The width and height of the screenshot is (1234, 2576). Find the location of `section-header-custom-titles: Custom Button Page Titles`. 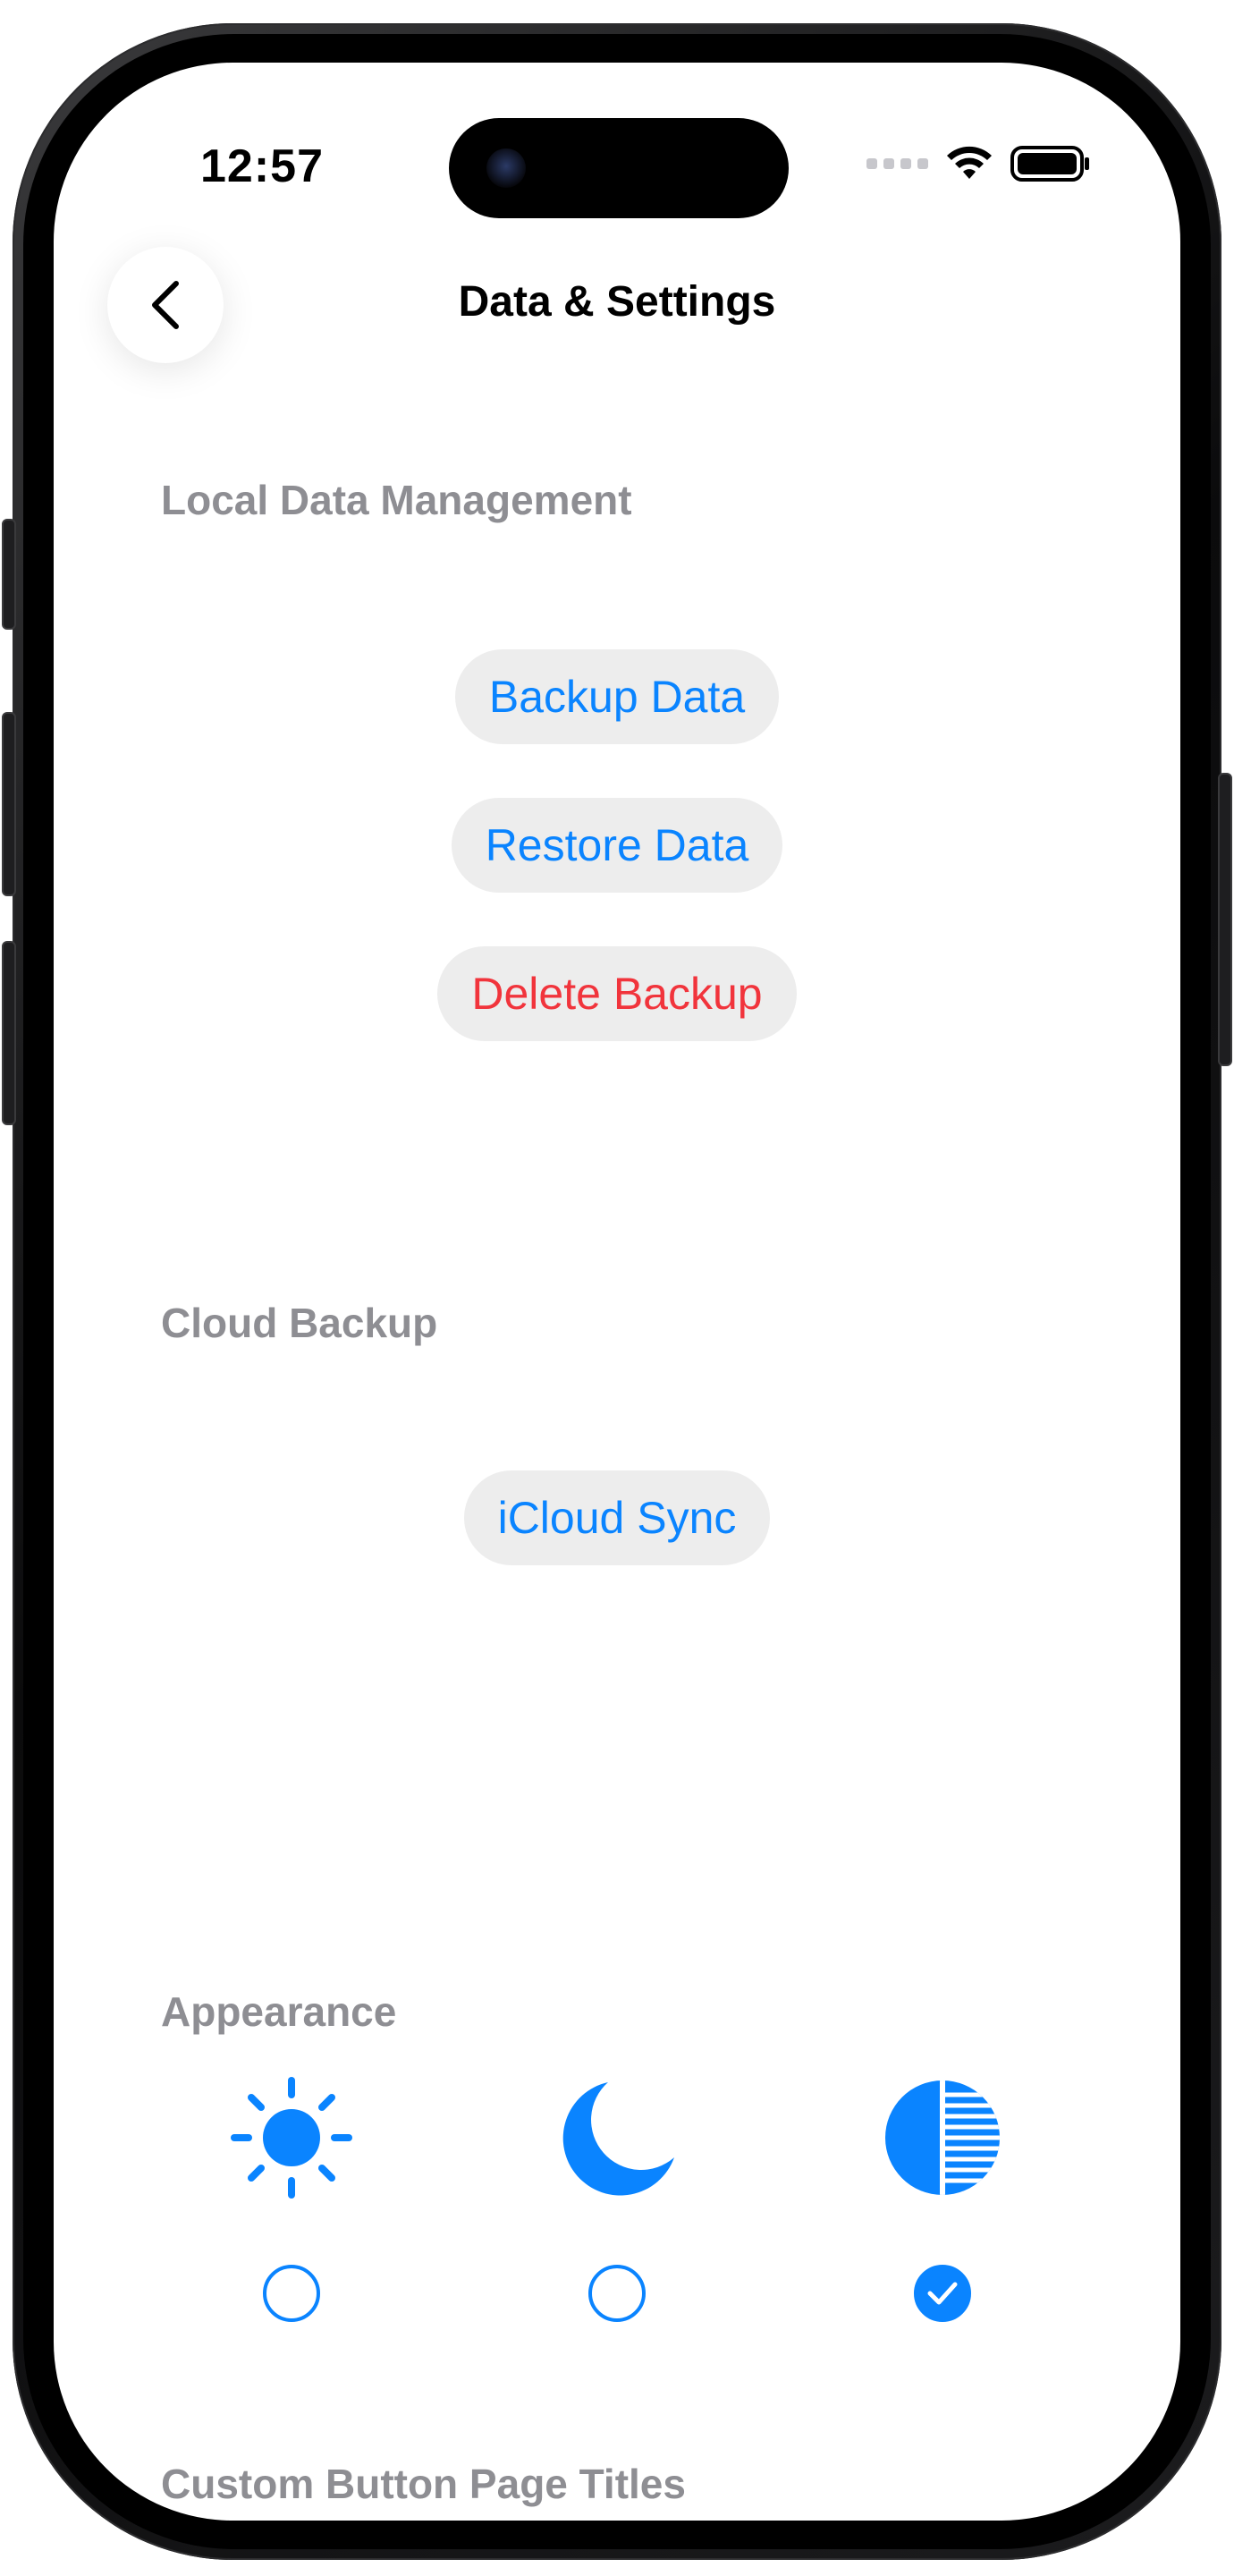

section-header-custom-titles: Custom Button Page Titles is located at coordinates (423, 2484).